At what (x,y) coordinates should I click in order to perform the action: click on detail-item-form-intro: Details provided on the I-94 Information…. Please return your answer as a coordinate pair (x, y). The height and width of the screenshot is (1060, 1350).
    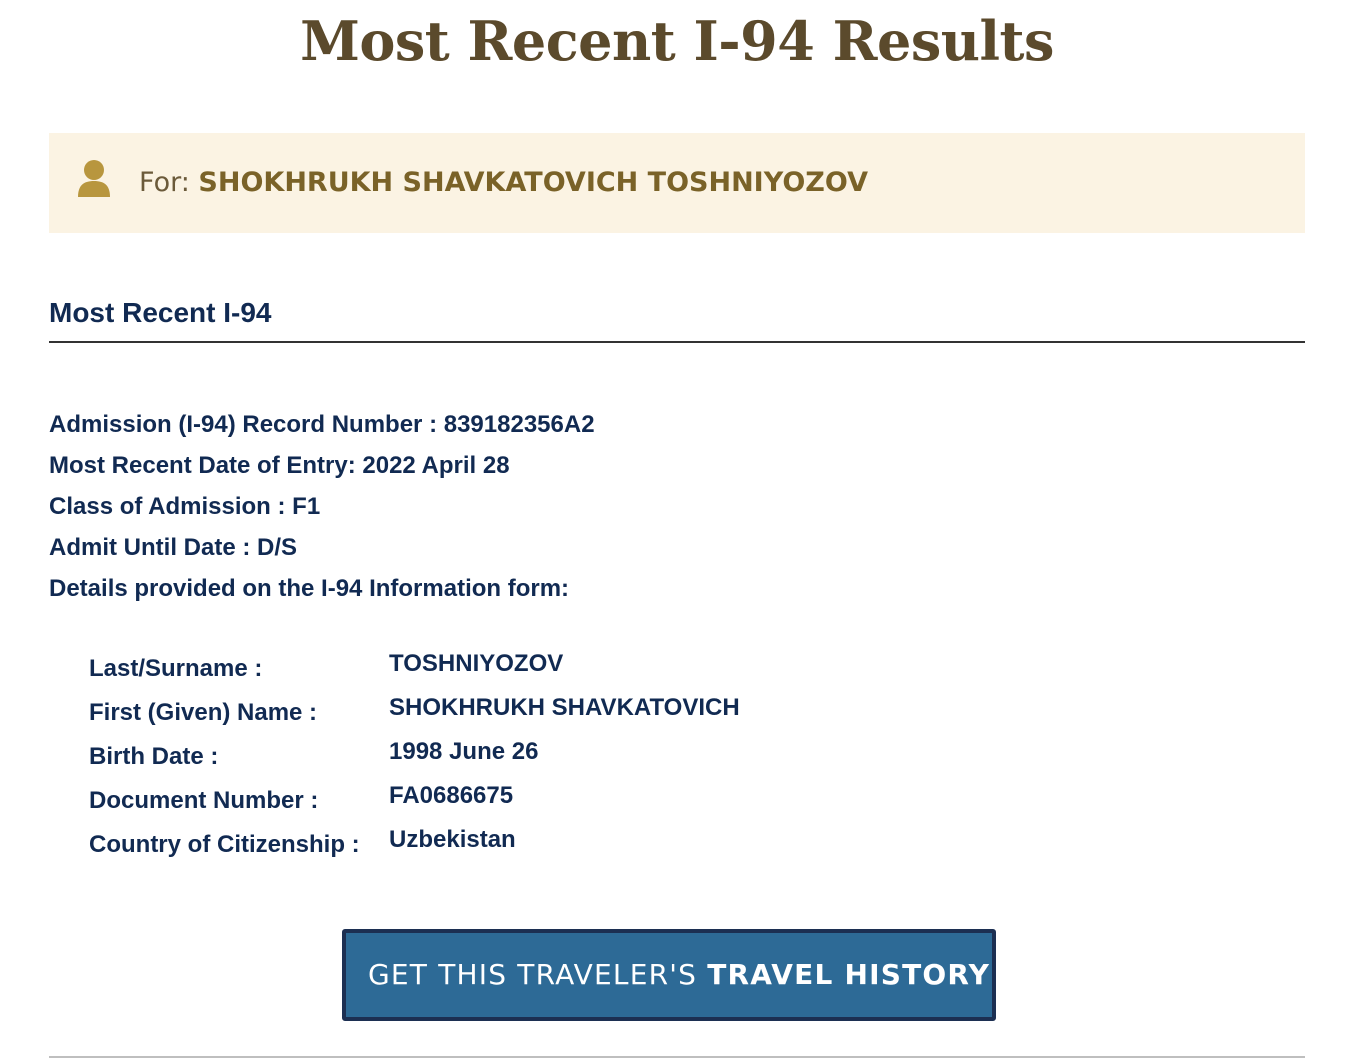
    Looking at the image, I should click on (322, 588).